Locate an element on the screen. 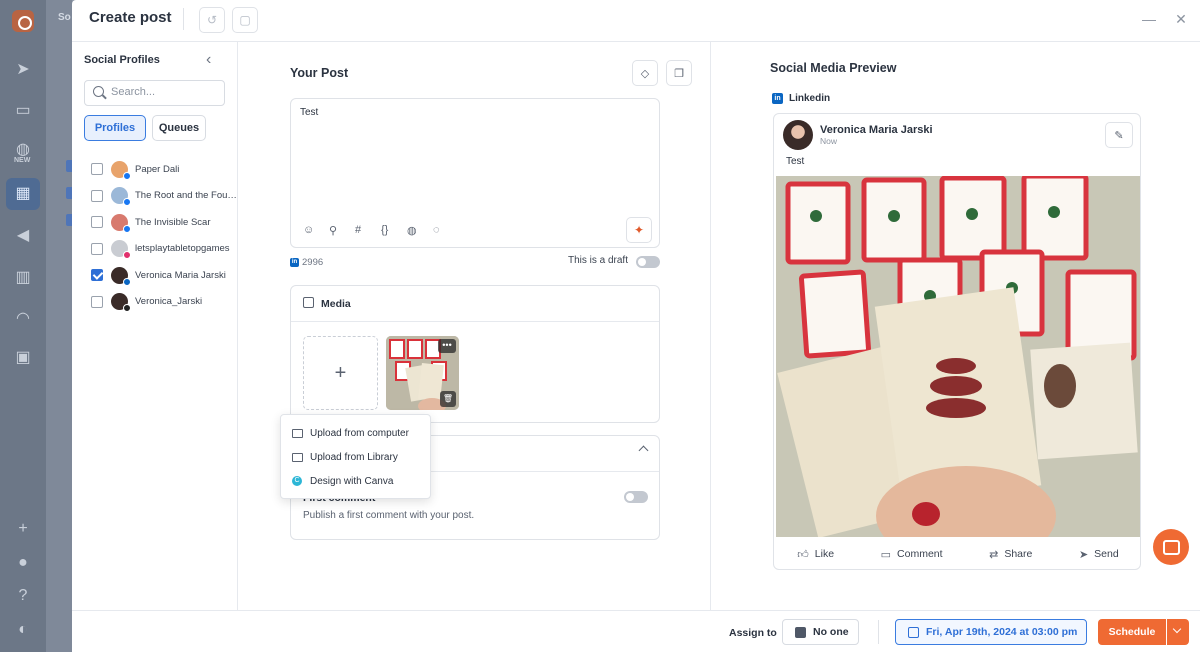 The width and height of the screenshot is (1200, 652). add-media-button: + is located at coordinates (340, 373).